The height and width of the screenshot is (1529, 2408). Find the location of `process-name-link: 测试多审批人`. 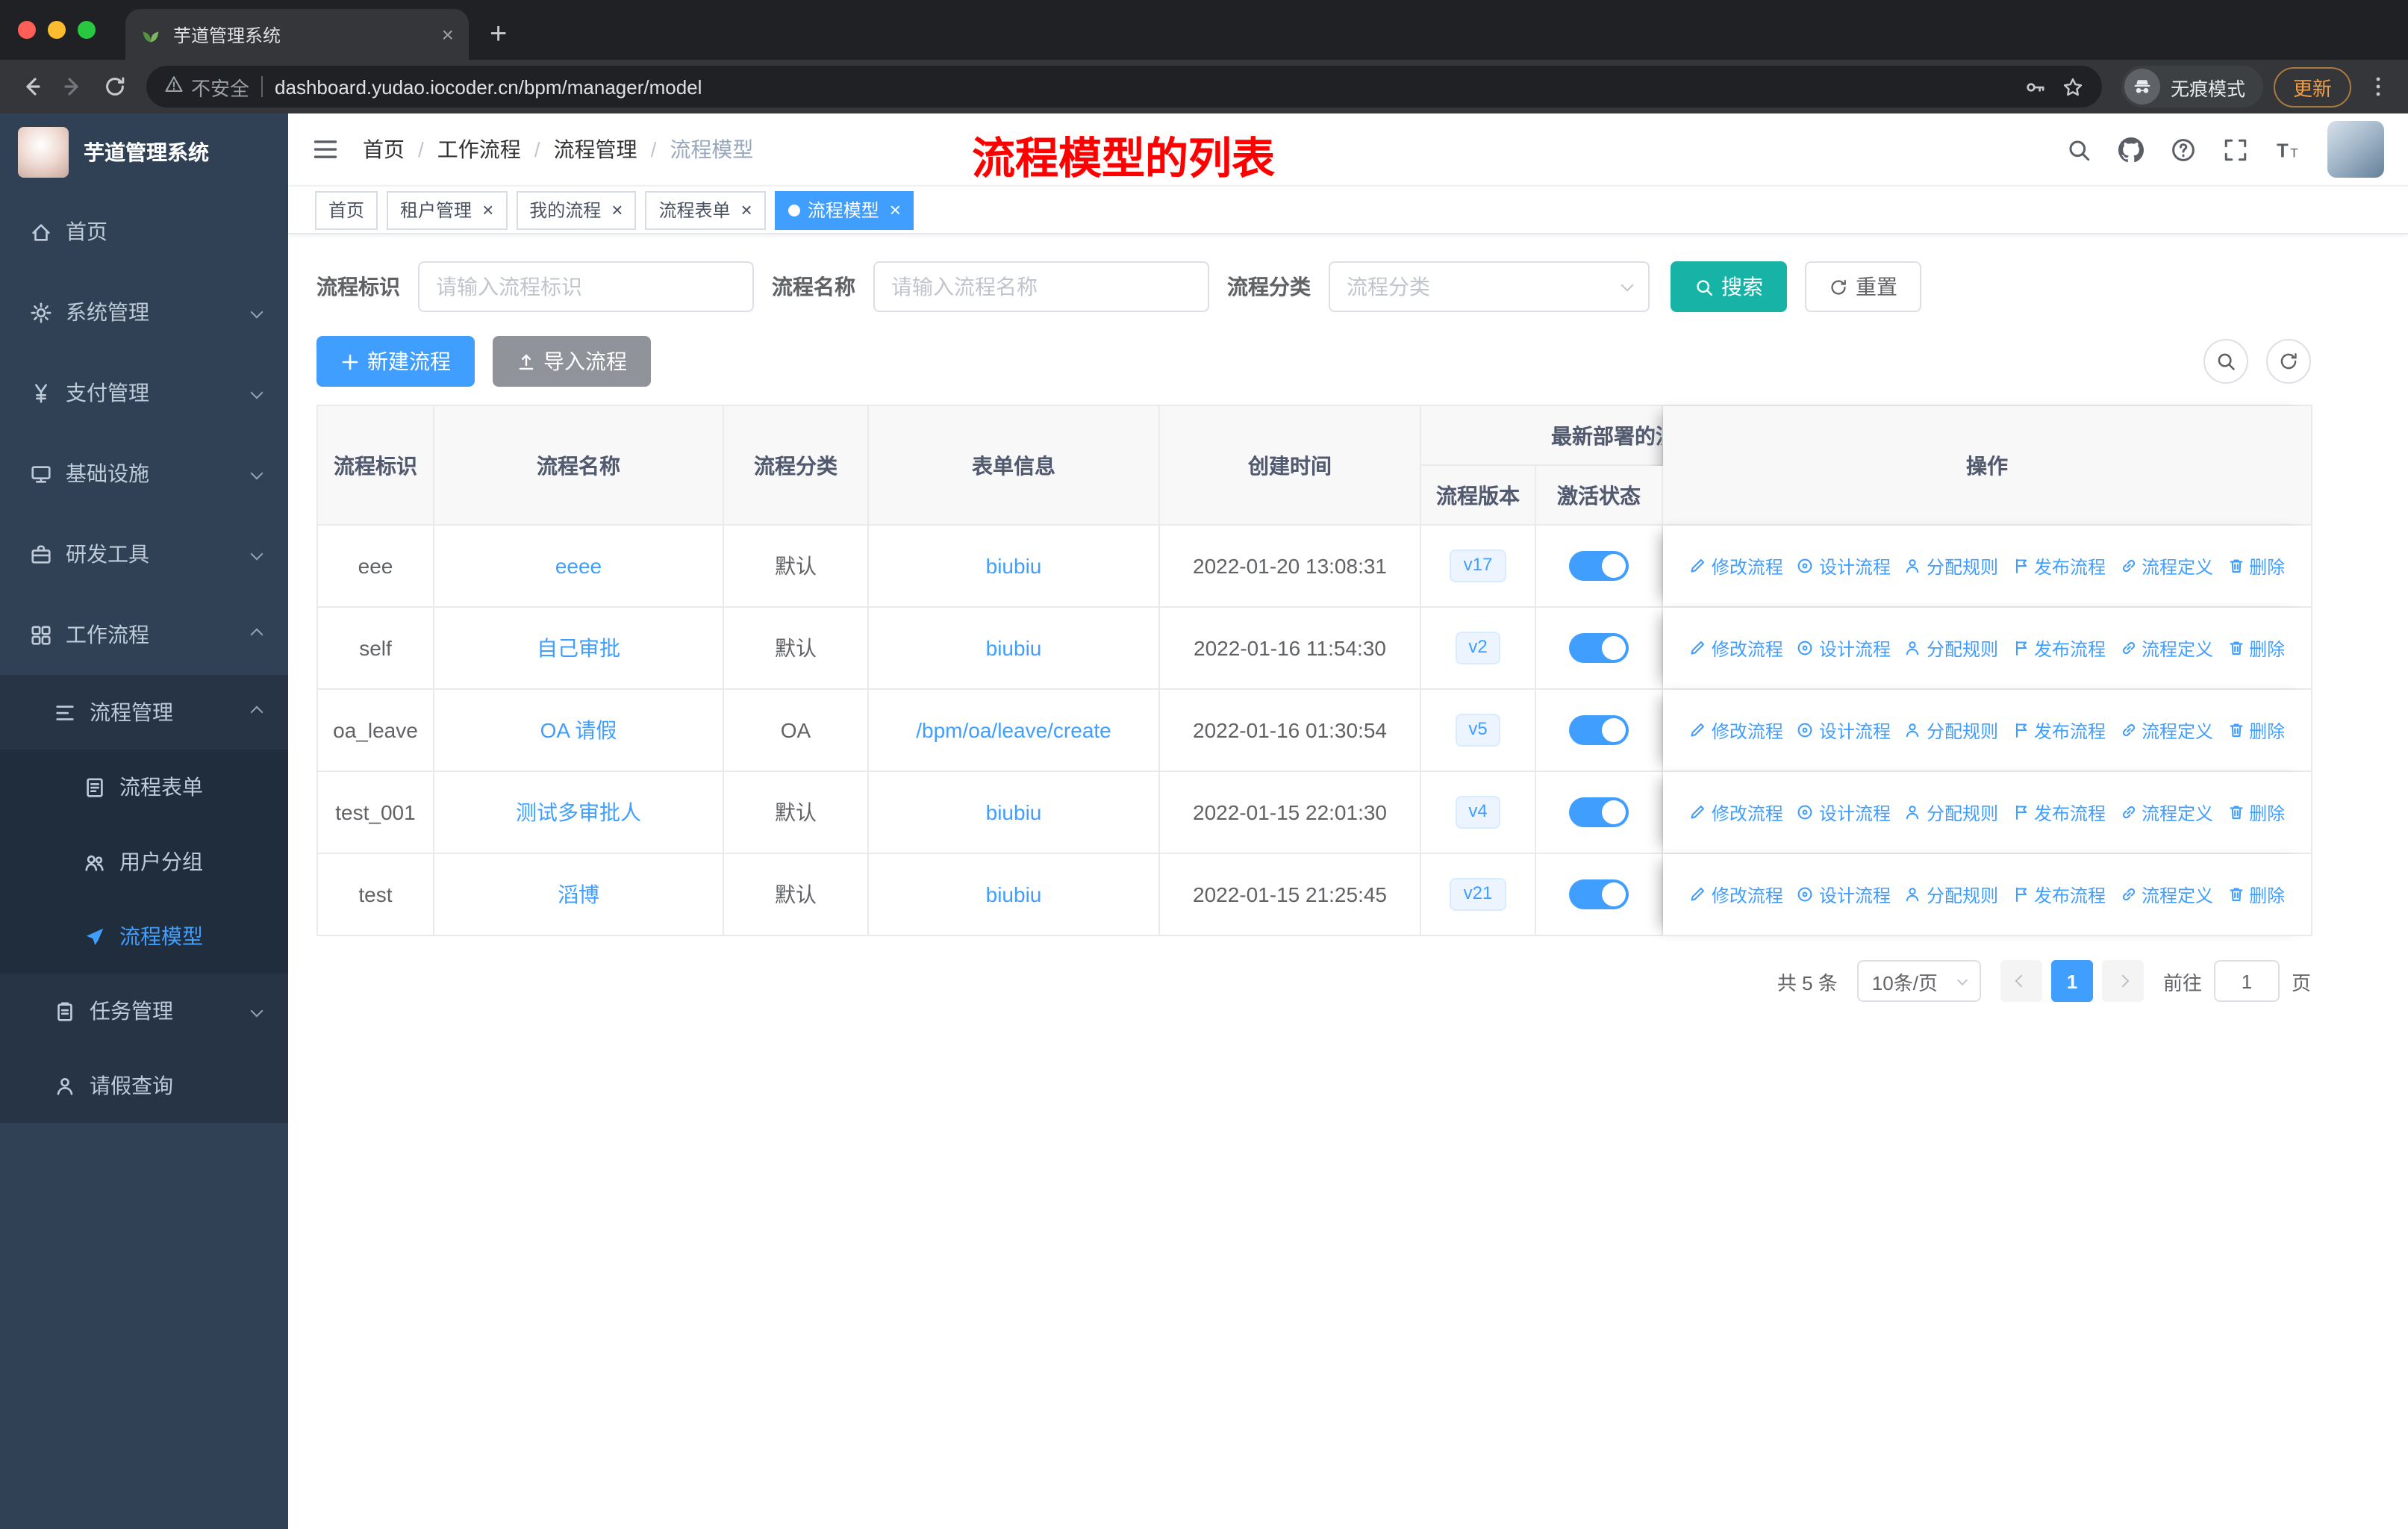

process-name-link: 测试多审批人 is located at coordinates (578, 812).